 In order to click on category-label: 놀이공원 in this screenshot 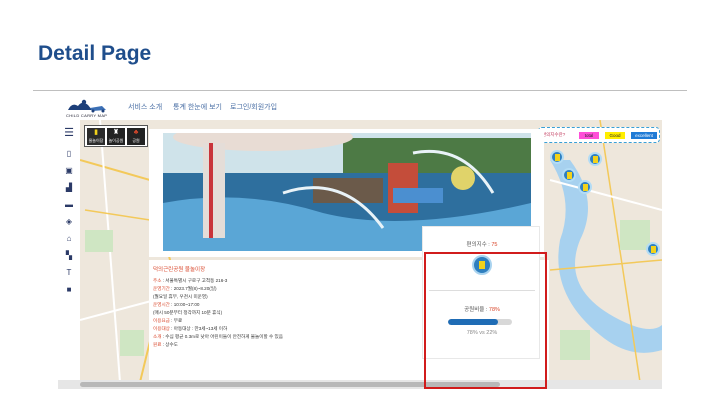, I will do `click(116, 140)`.